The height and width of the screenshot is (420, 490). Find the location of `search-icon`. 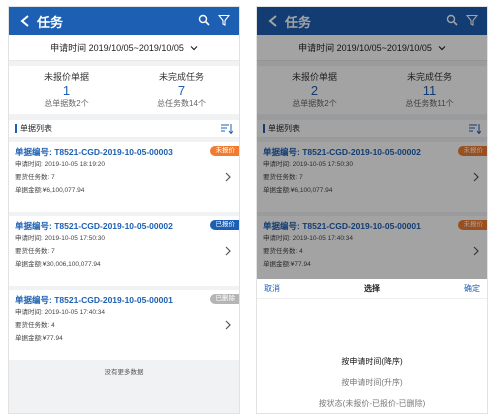

search-icon is located at coordinates (204, 20).